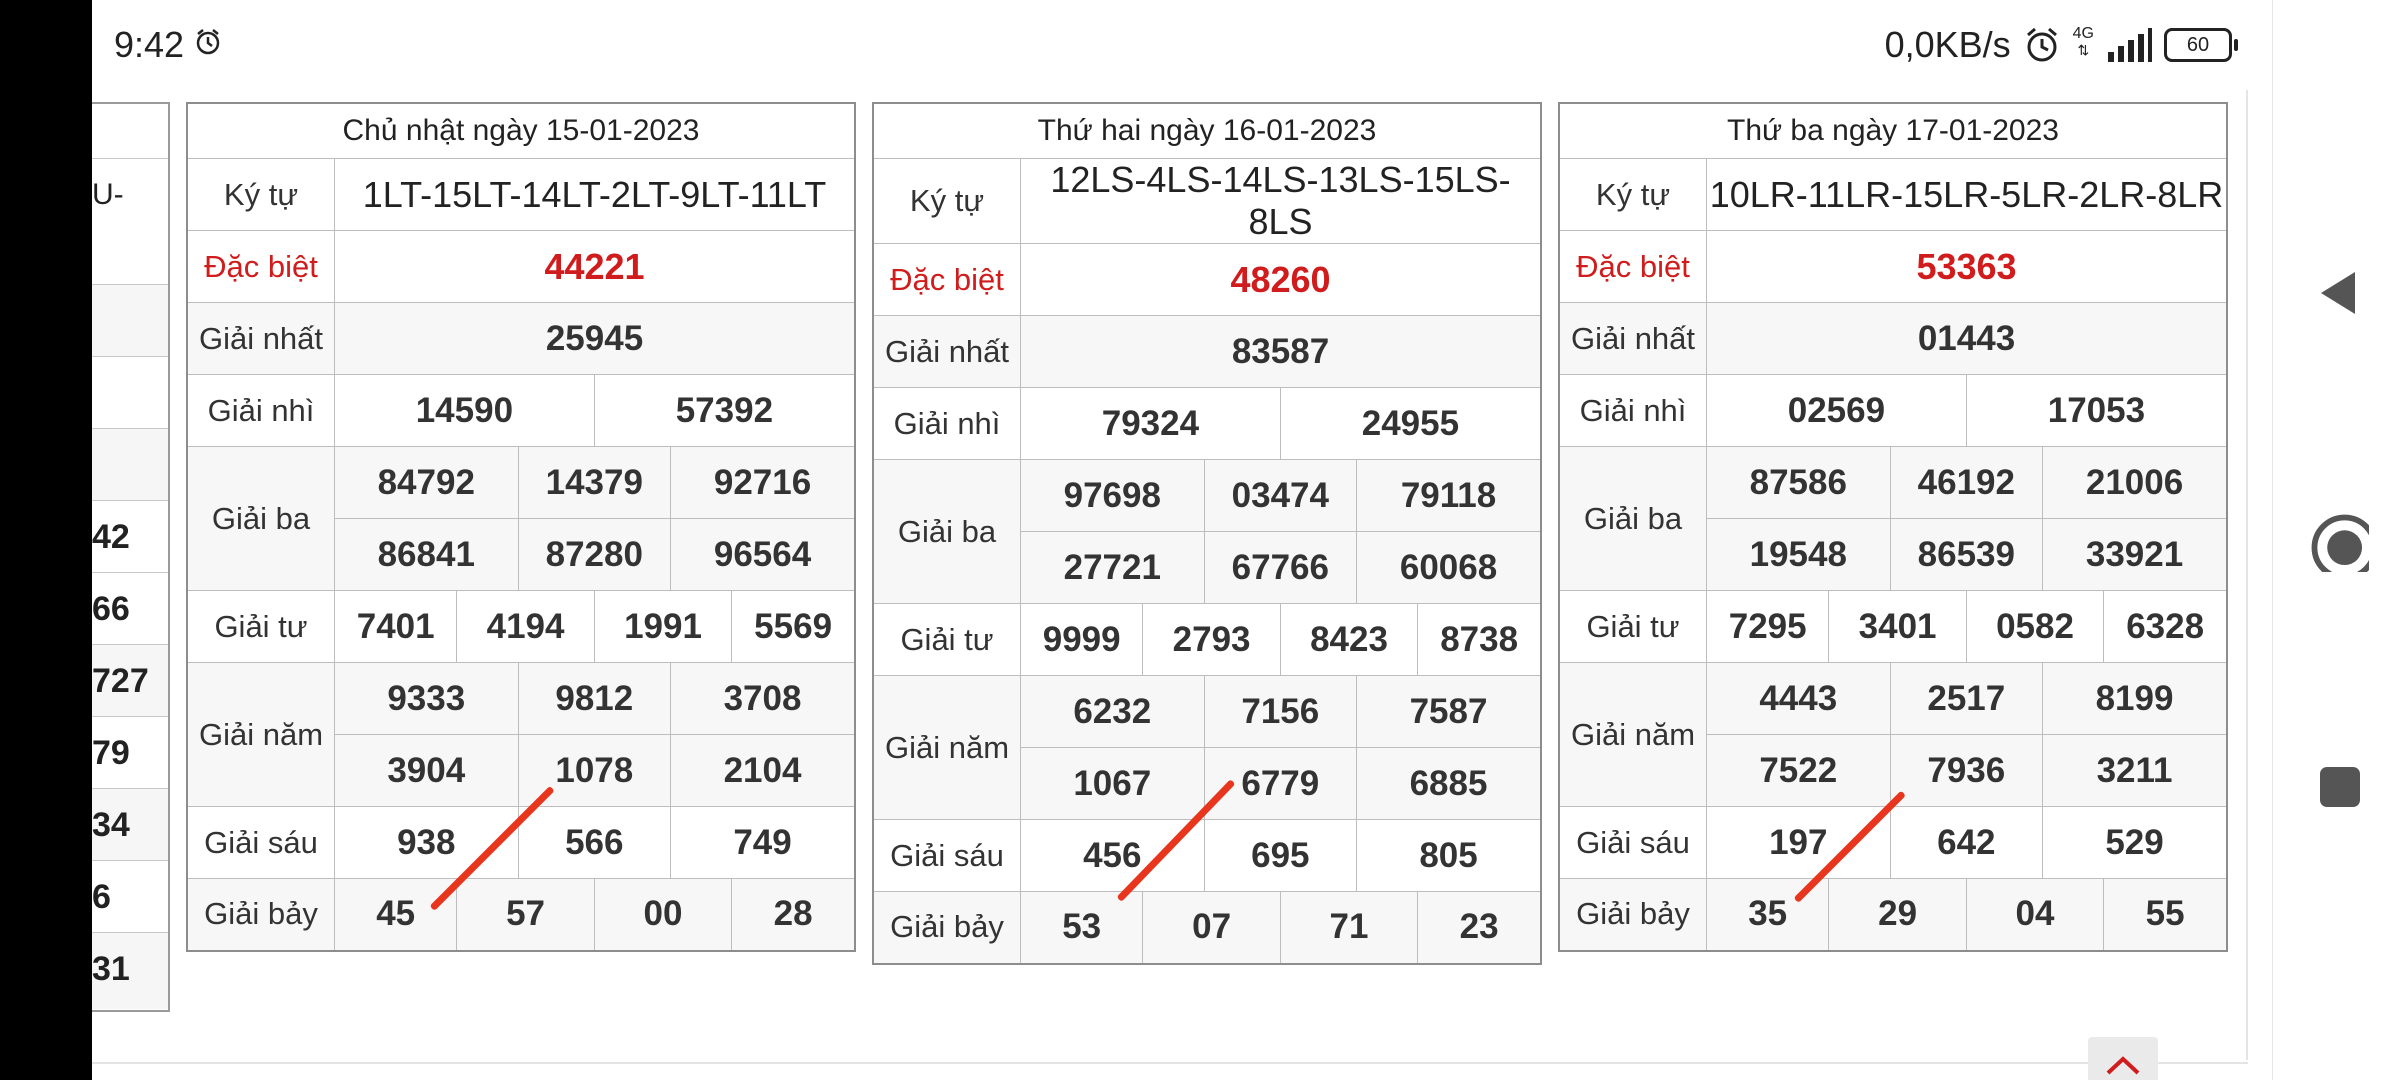 The image size is (2400, 1085). What do you see at coordinates (1410, 423) in the screenshot?
I see `second-prize-value: 24955` at bounding box center [1410, 423].